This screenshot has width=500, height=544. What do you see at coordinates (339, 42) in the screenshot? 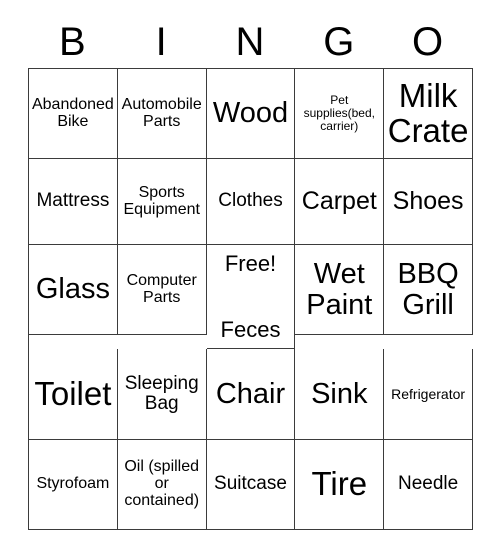
I see `bingo-header-letter-g: G` at bounding box center [339, 42].